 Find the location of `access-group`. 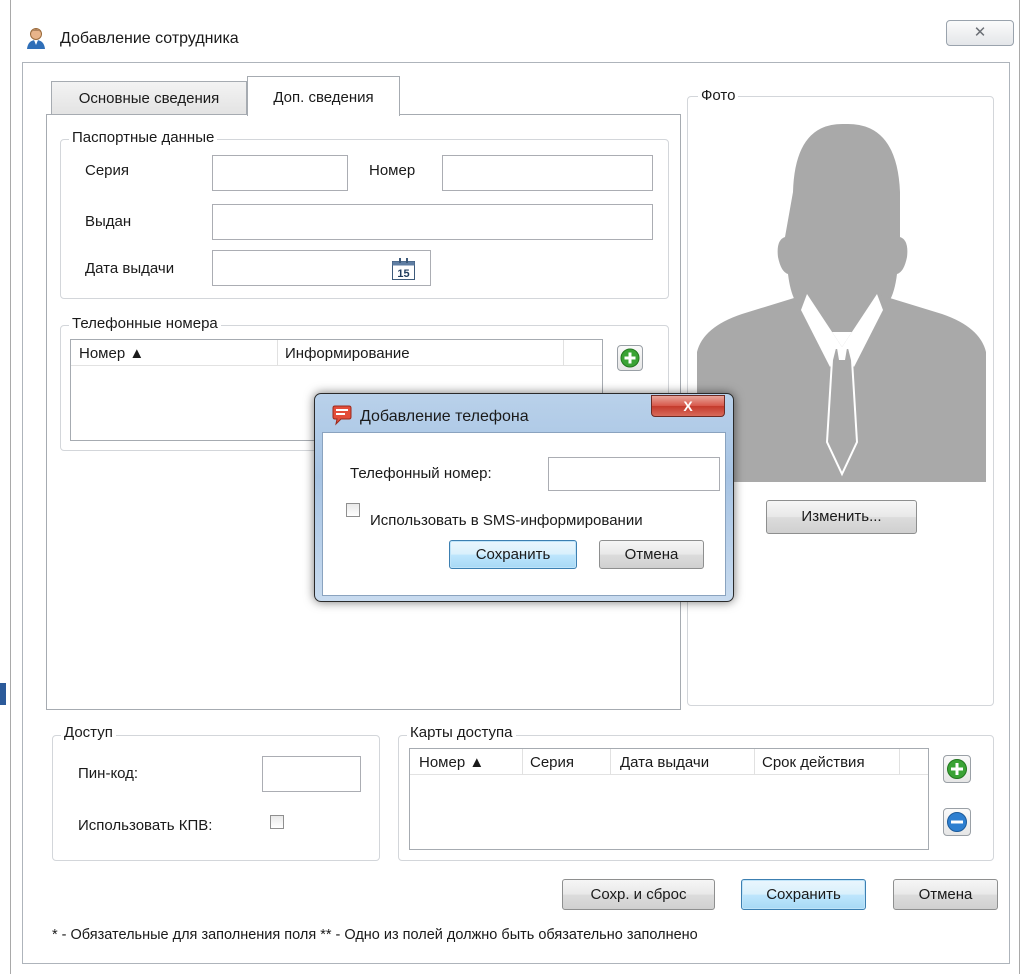

access-group is located at coordinates (216, 798).